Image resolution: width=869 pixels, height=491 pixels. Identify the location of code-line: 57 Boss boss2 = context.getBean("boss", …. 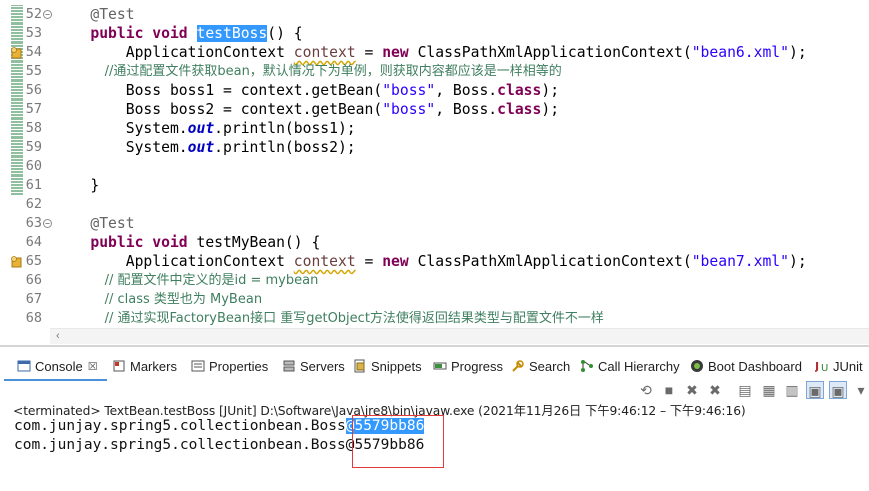
(434, 109).